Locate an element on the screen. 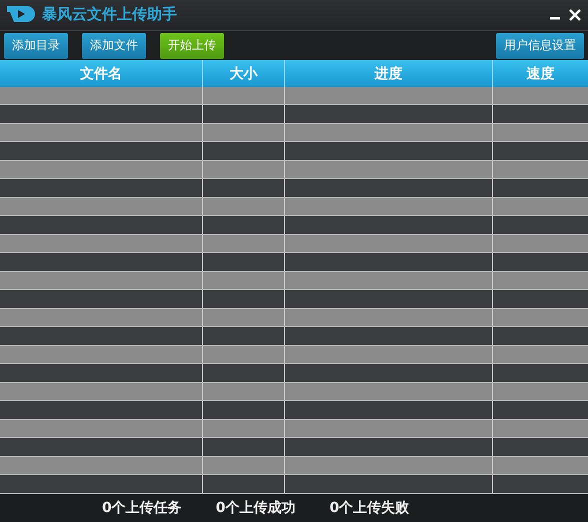  settings-button: 用户信息设置 is located at coordinates (540, 45).